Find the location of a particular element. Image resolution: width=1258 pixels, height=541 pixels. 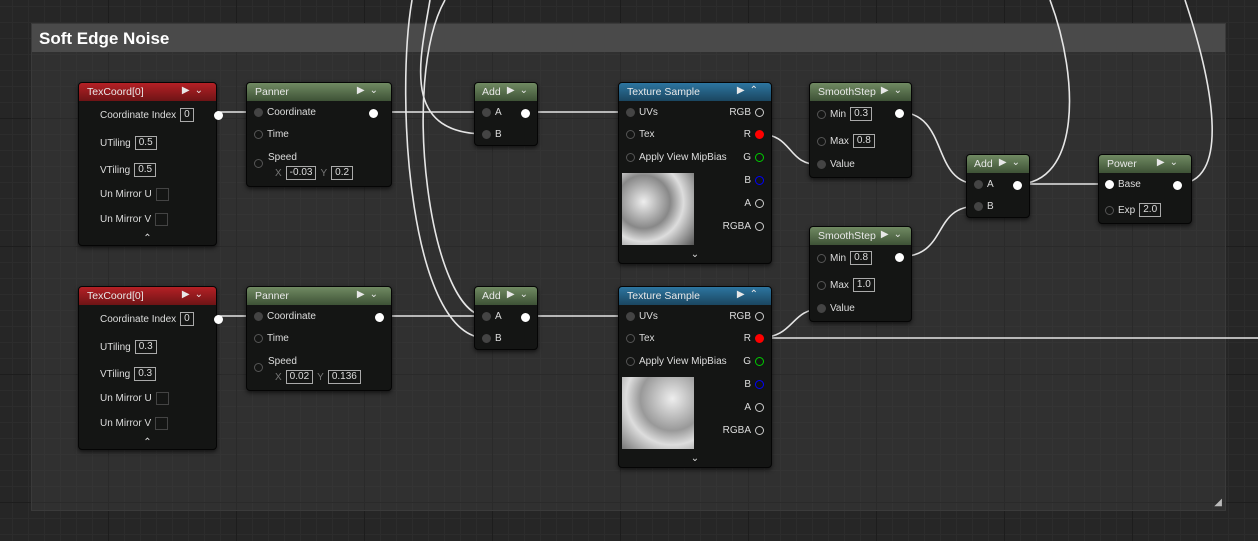

smoothstep-node-2: SmoothStep ▶⌄ Min 0.8 Max 1.0 Value is located at coordinates (860, 274).